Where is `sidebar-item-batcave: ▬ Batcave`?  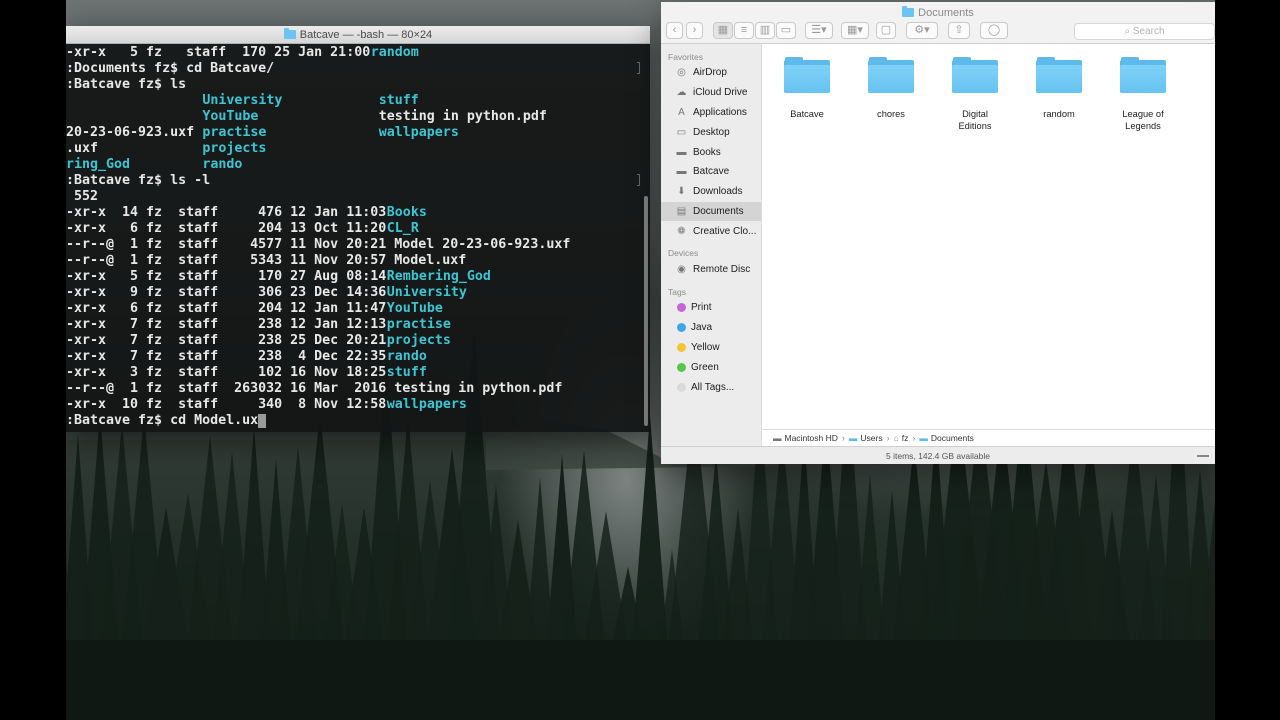
sidebar-item-batcave: ▬ Batcave is located at coordinates (711, 172).